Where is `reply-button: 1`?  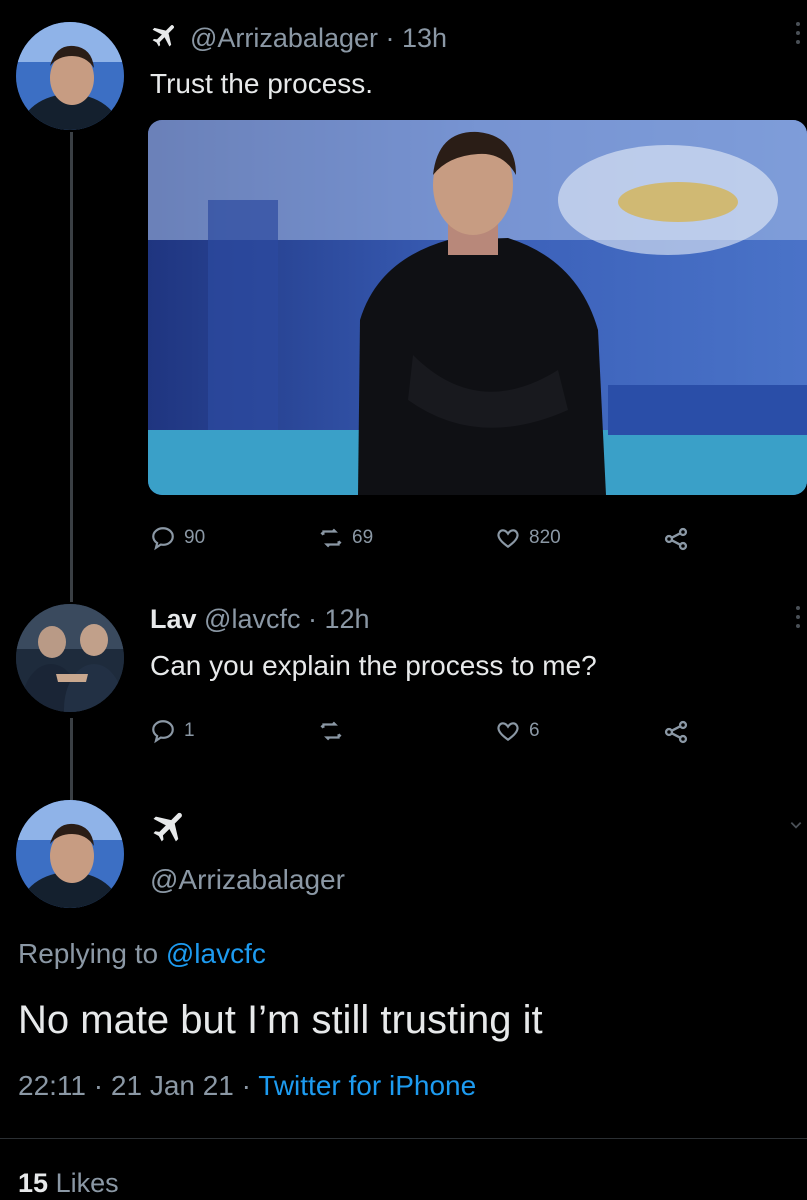
reply-button: 1 is located at coordinates (172, 731).